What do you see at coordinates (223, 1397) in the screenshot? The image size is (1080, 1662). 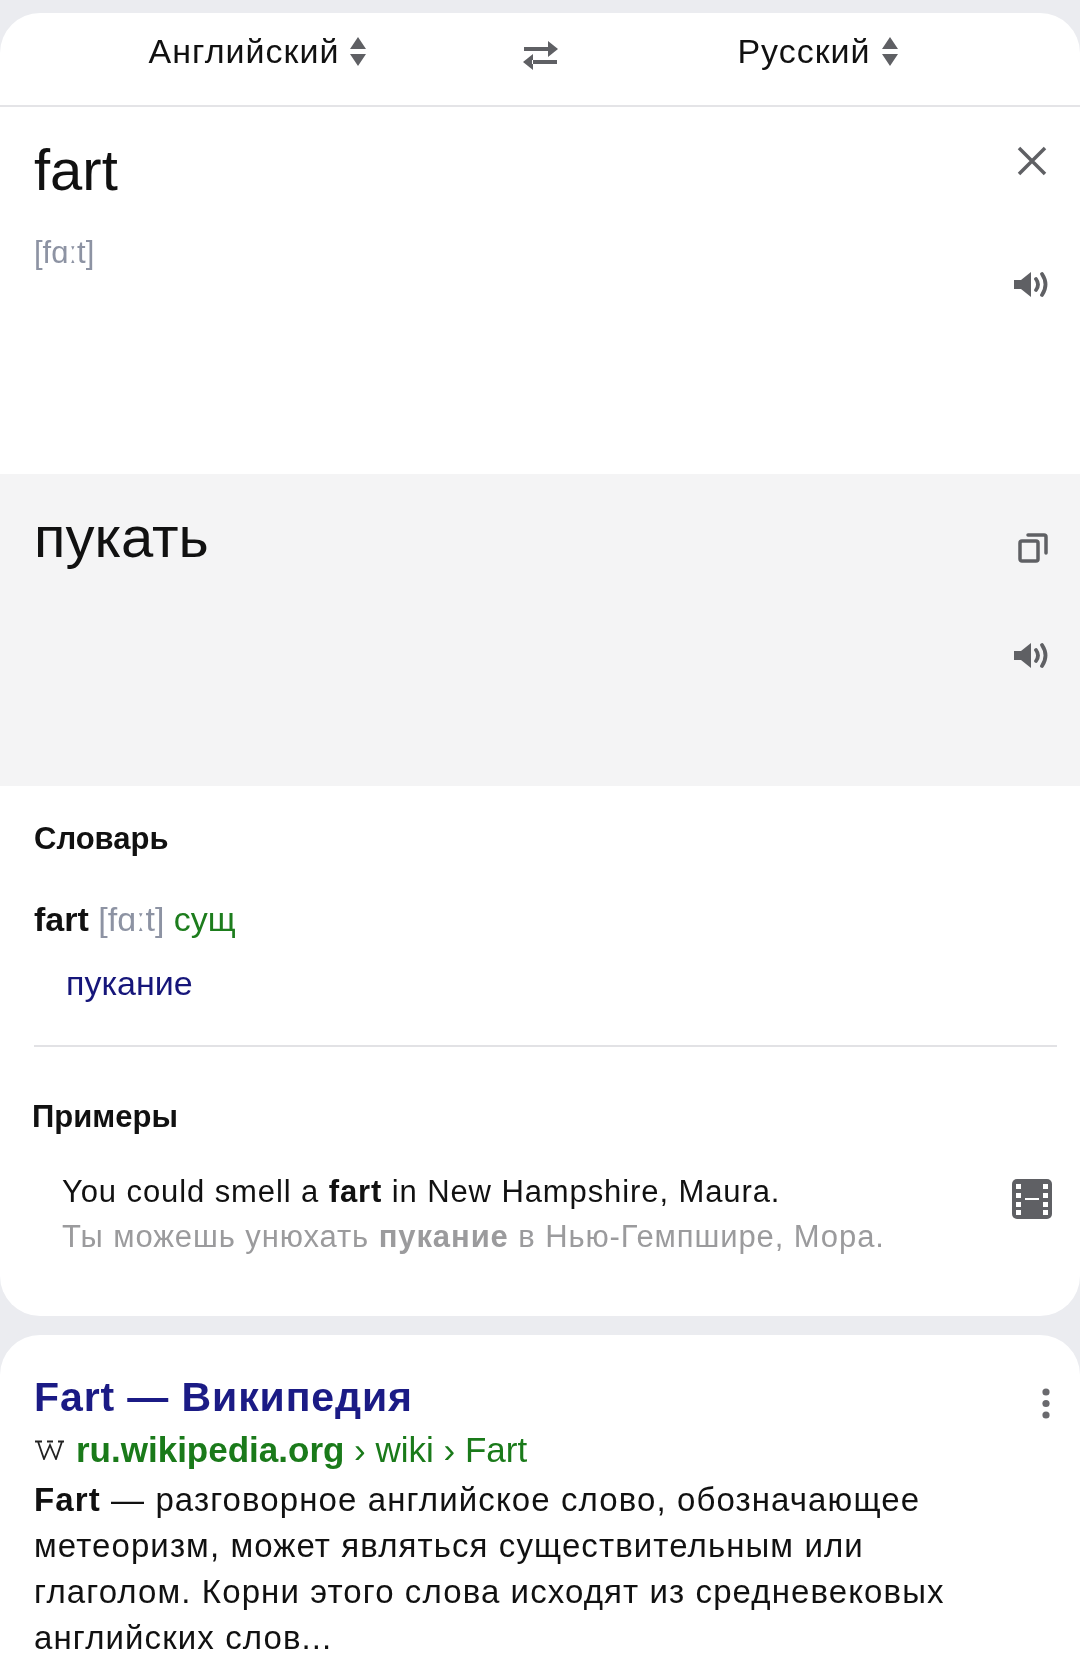 I see `result-title-link: Fart — Википедия` at bounding box center [223, 1397].